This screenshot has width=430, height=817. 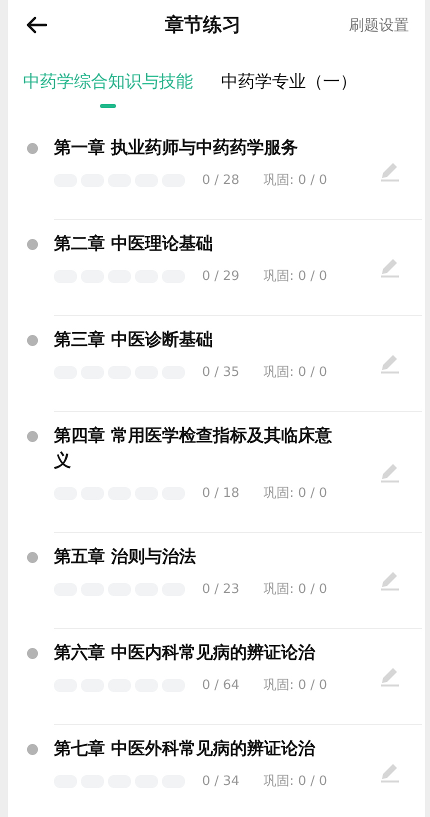 What do you see at coordinates (221, 685) in the screenshot?
I see `progress-count: 0 / 64` at bounding box center [221, 685].